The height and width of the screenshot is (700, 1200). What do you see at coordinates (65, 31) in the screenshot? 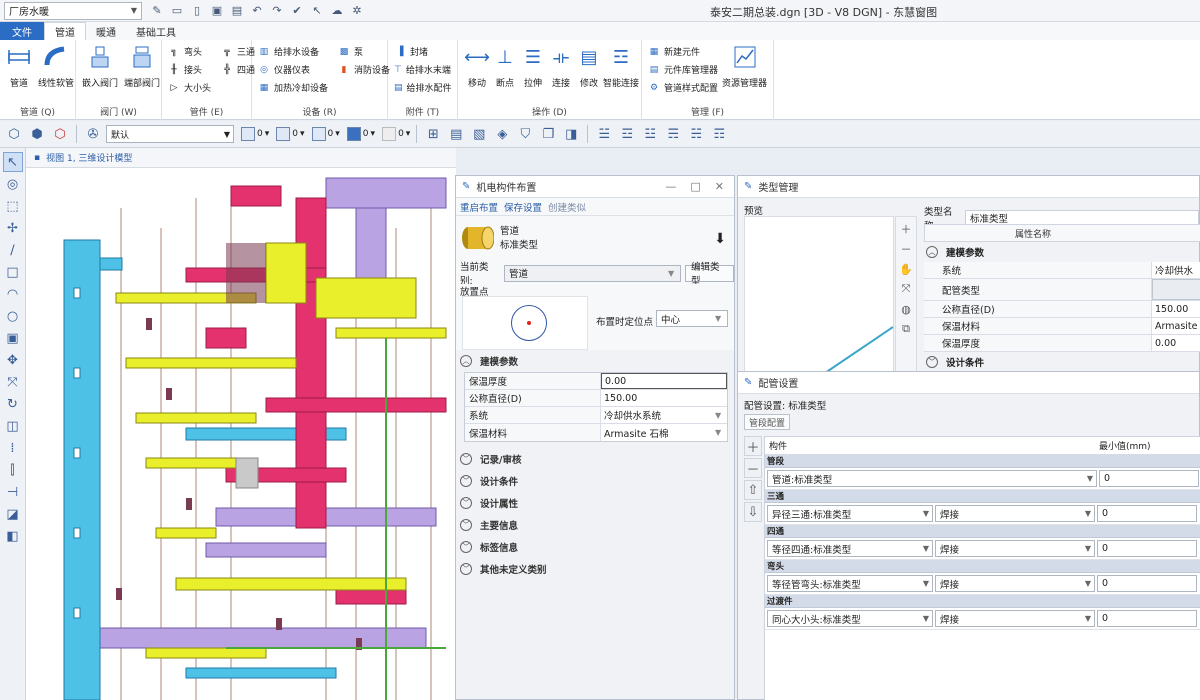
I see `tab-pipe: 管道` at bounding box center [65, 31].